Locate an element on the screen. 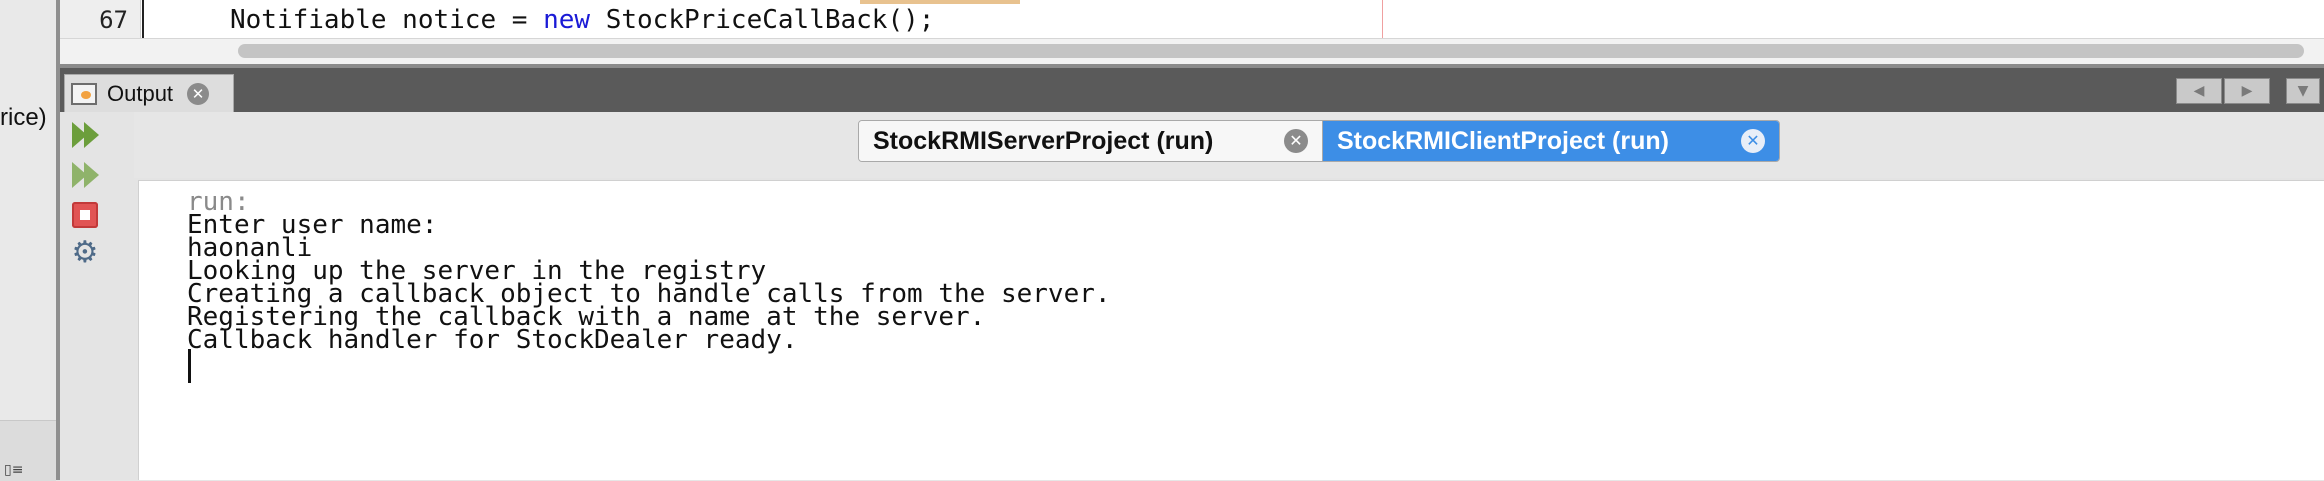 The height and width of the screenshot is (481, 2324). left-side-panel: rice) ▯≡ is located at coordinates (28, 240).